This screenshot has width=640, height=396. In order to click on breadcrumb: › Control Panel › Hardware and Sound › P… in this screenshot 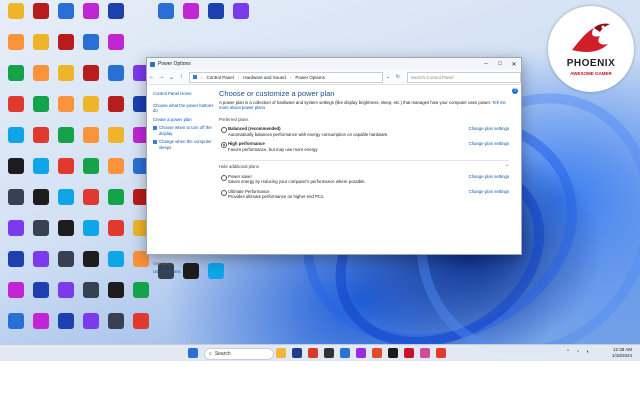, I will do `click(286, 77)`.